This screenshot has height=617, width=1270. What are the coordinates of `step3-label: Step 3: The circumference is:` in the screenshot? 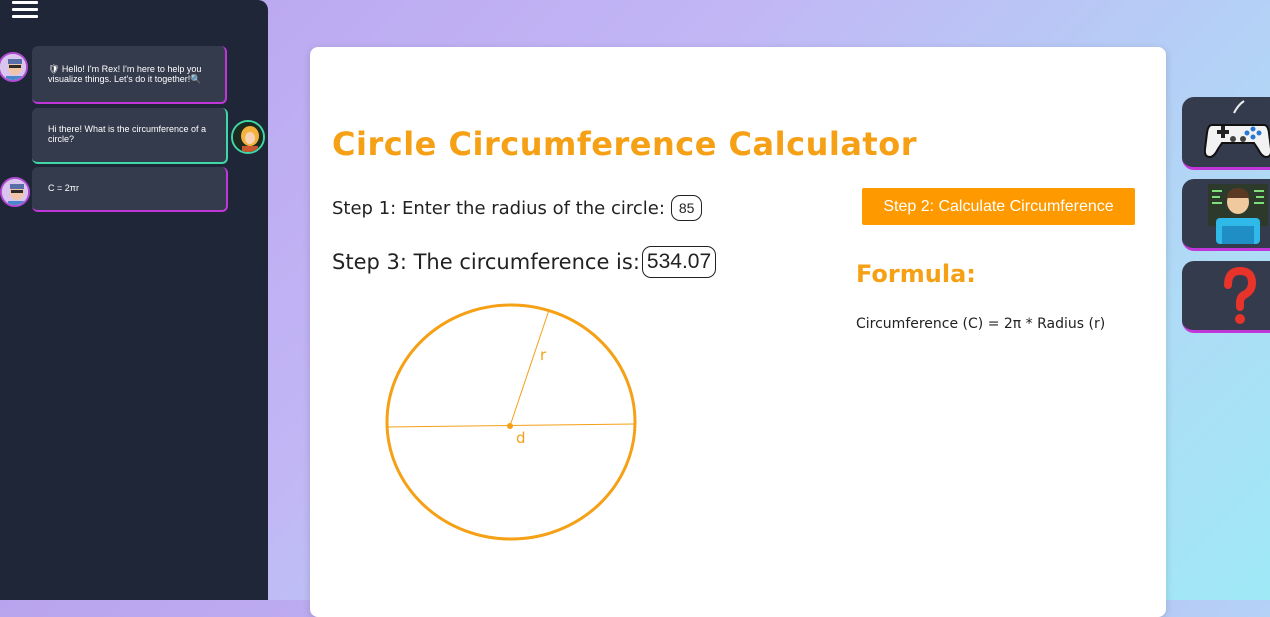 It's located at (486, 262).